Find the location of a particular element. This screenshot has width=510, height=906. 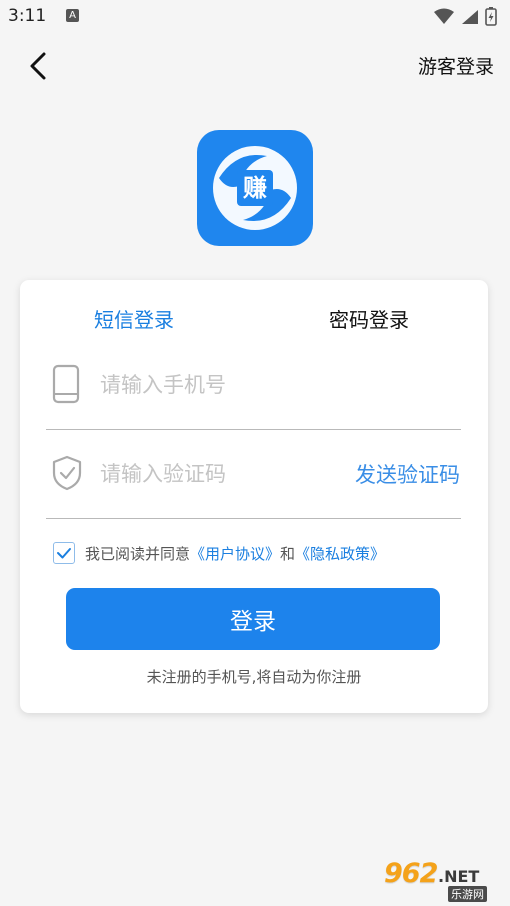

user-agreement-link: 《用户协议》 is located at coordinates (235, 554).